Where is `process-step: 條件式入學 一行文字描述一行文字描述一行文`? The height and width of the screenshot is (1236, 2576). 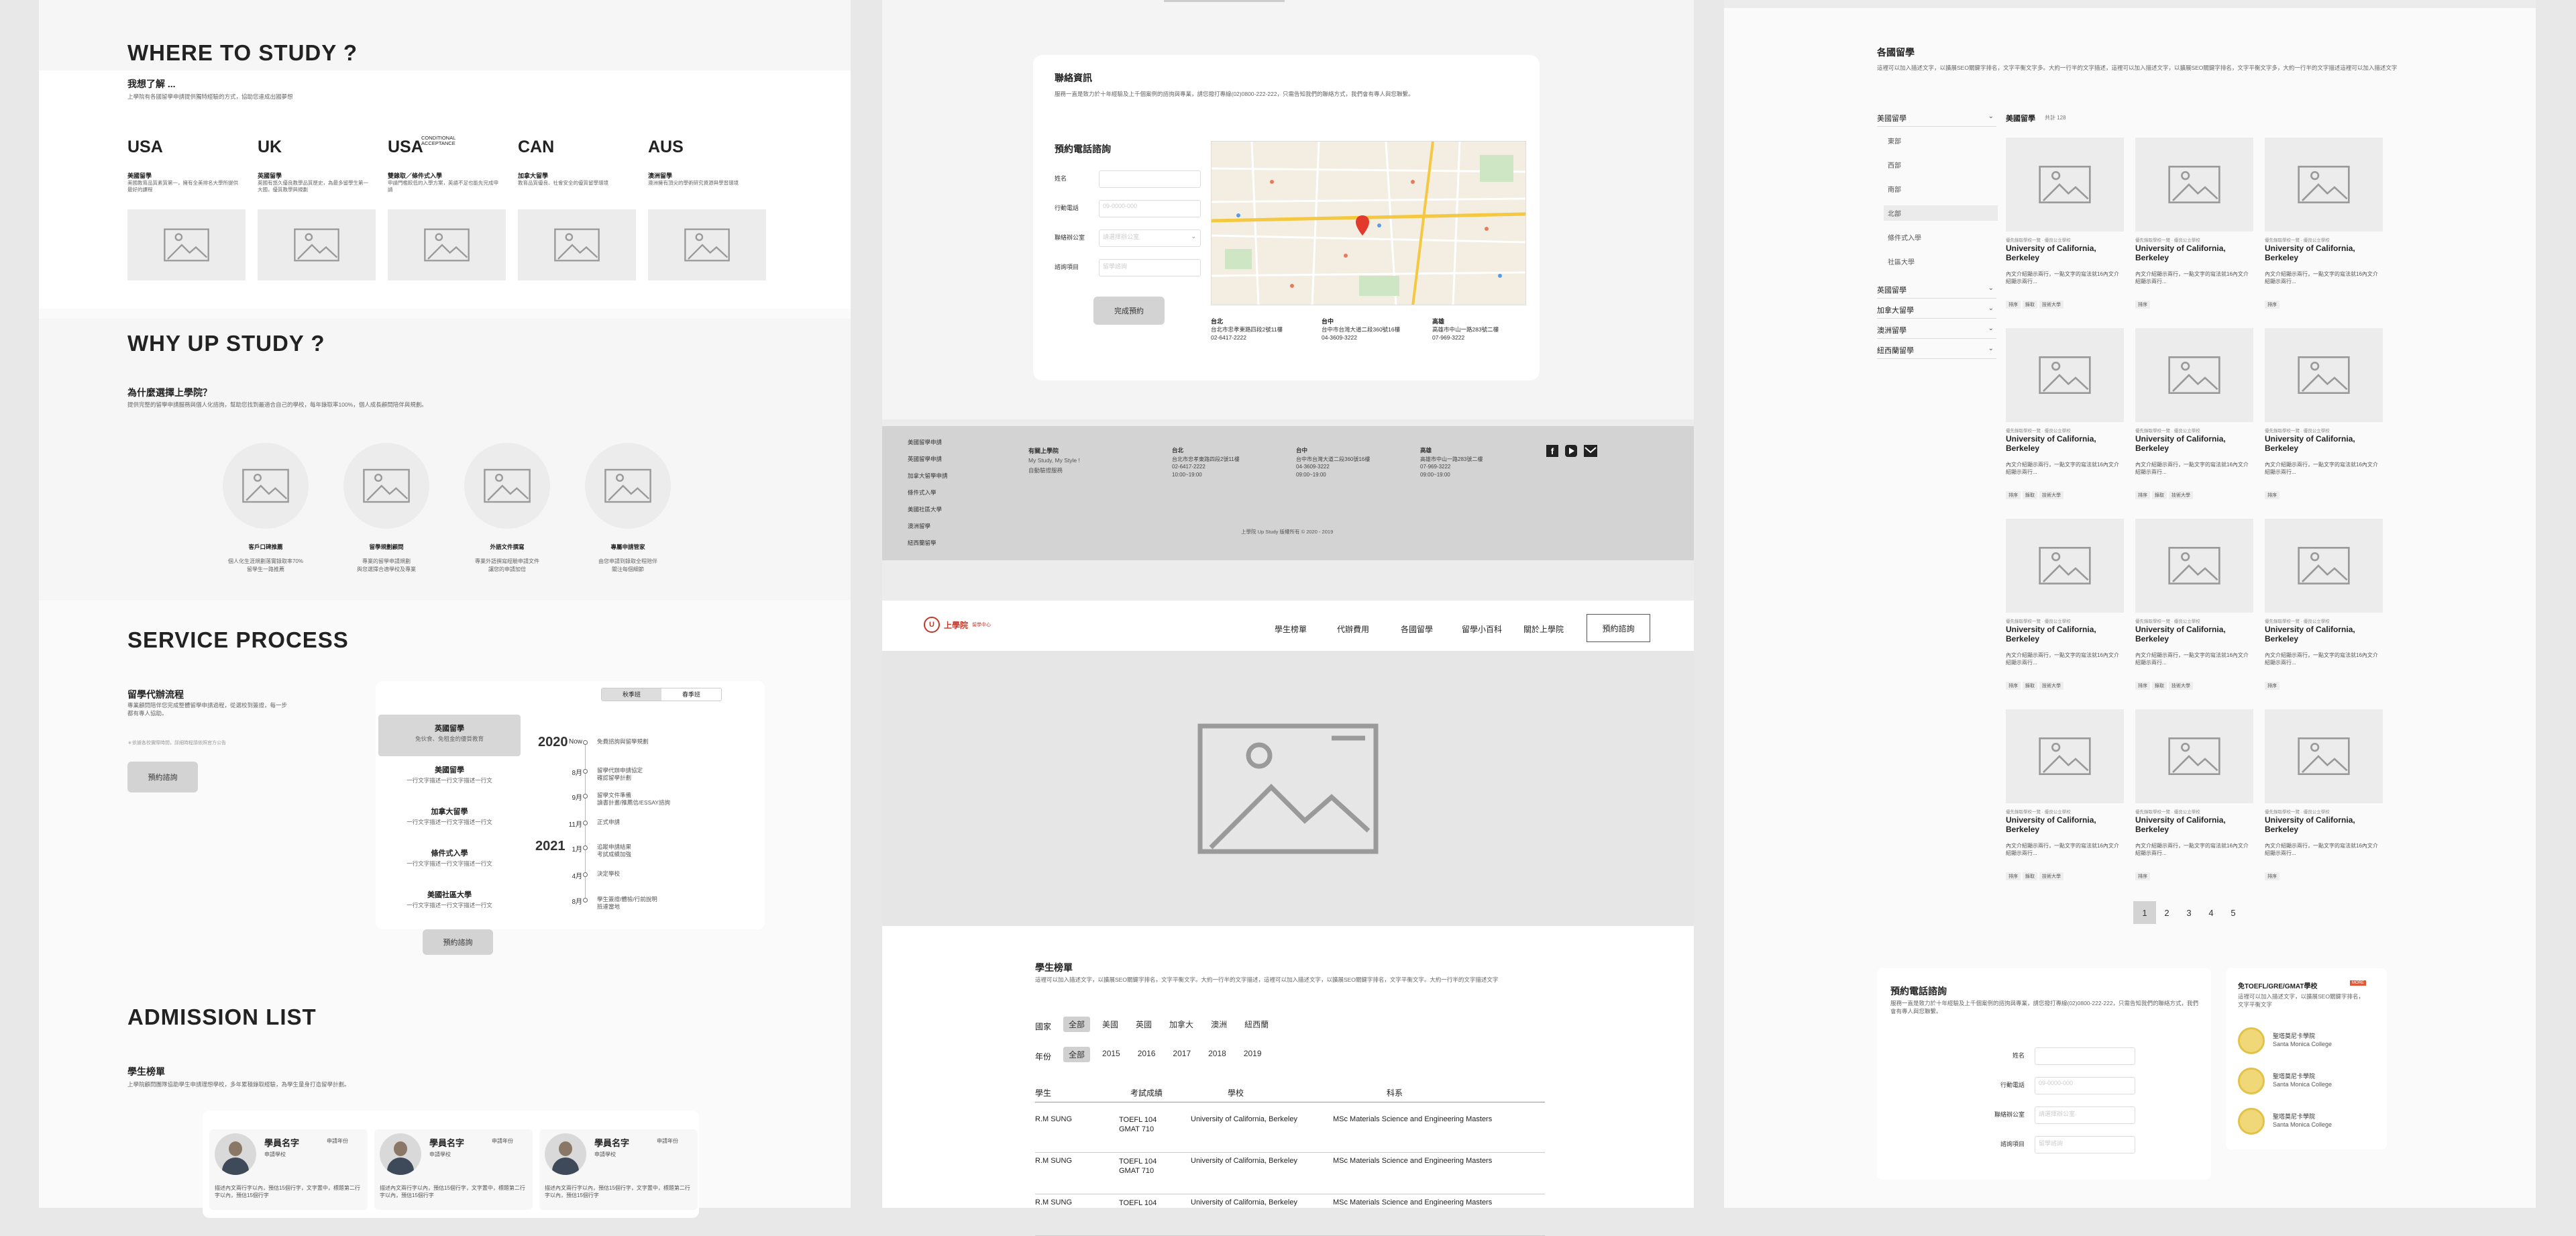
process-step: 條件式入學 一行文字描述一行文字描述一行文 is located at coordinates (449, 858).